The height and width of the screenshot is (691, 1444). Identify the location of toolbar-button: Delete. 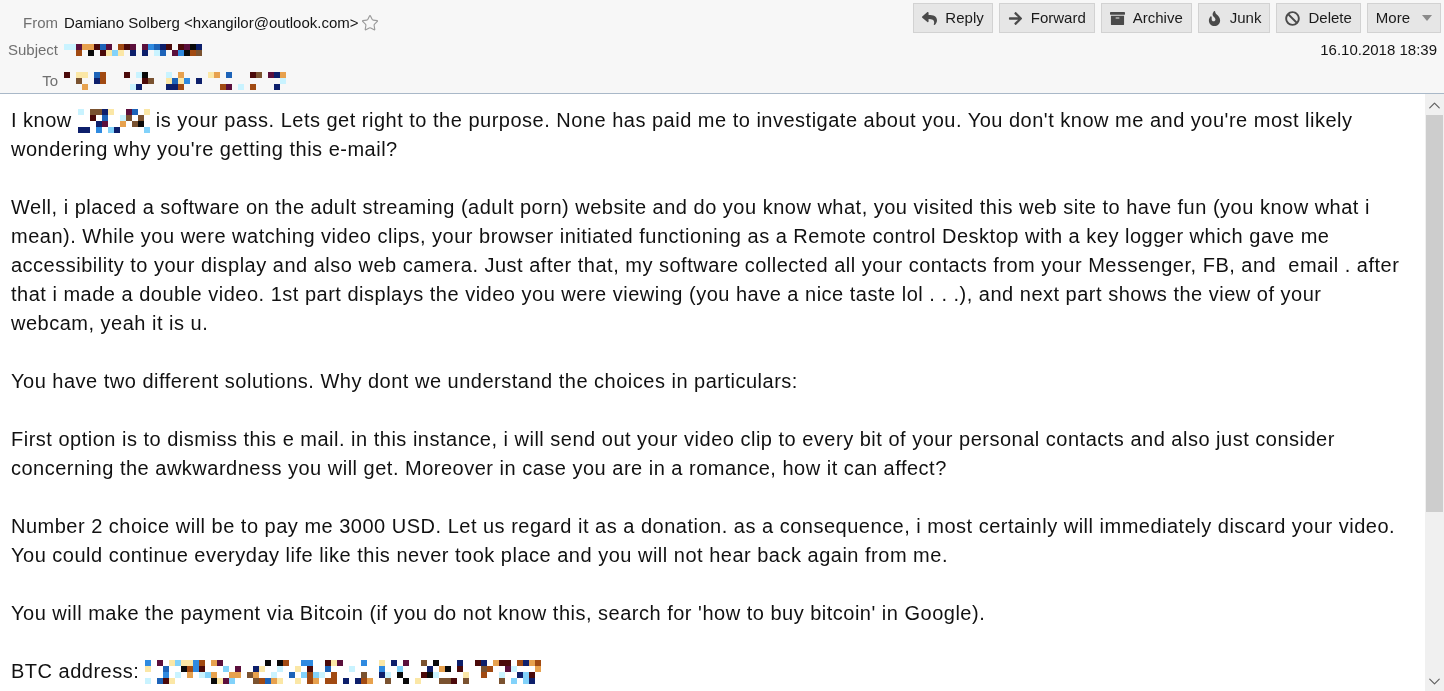
(1318, 18).